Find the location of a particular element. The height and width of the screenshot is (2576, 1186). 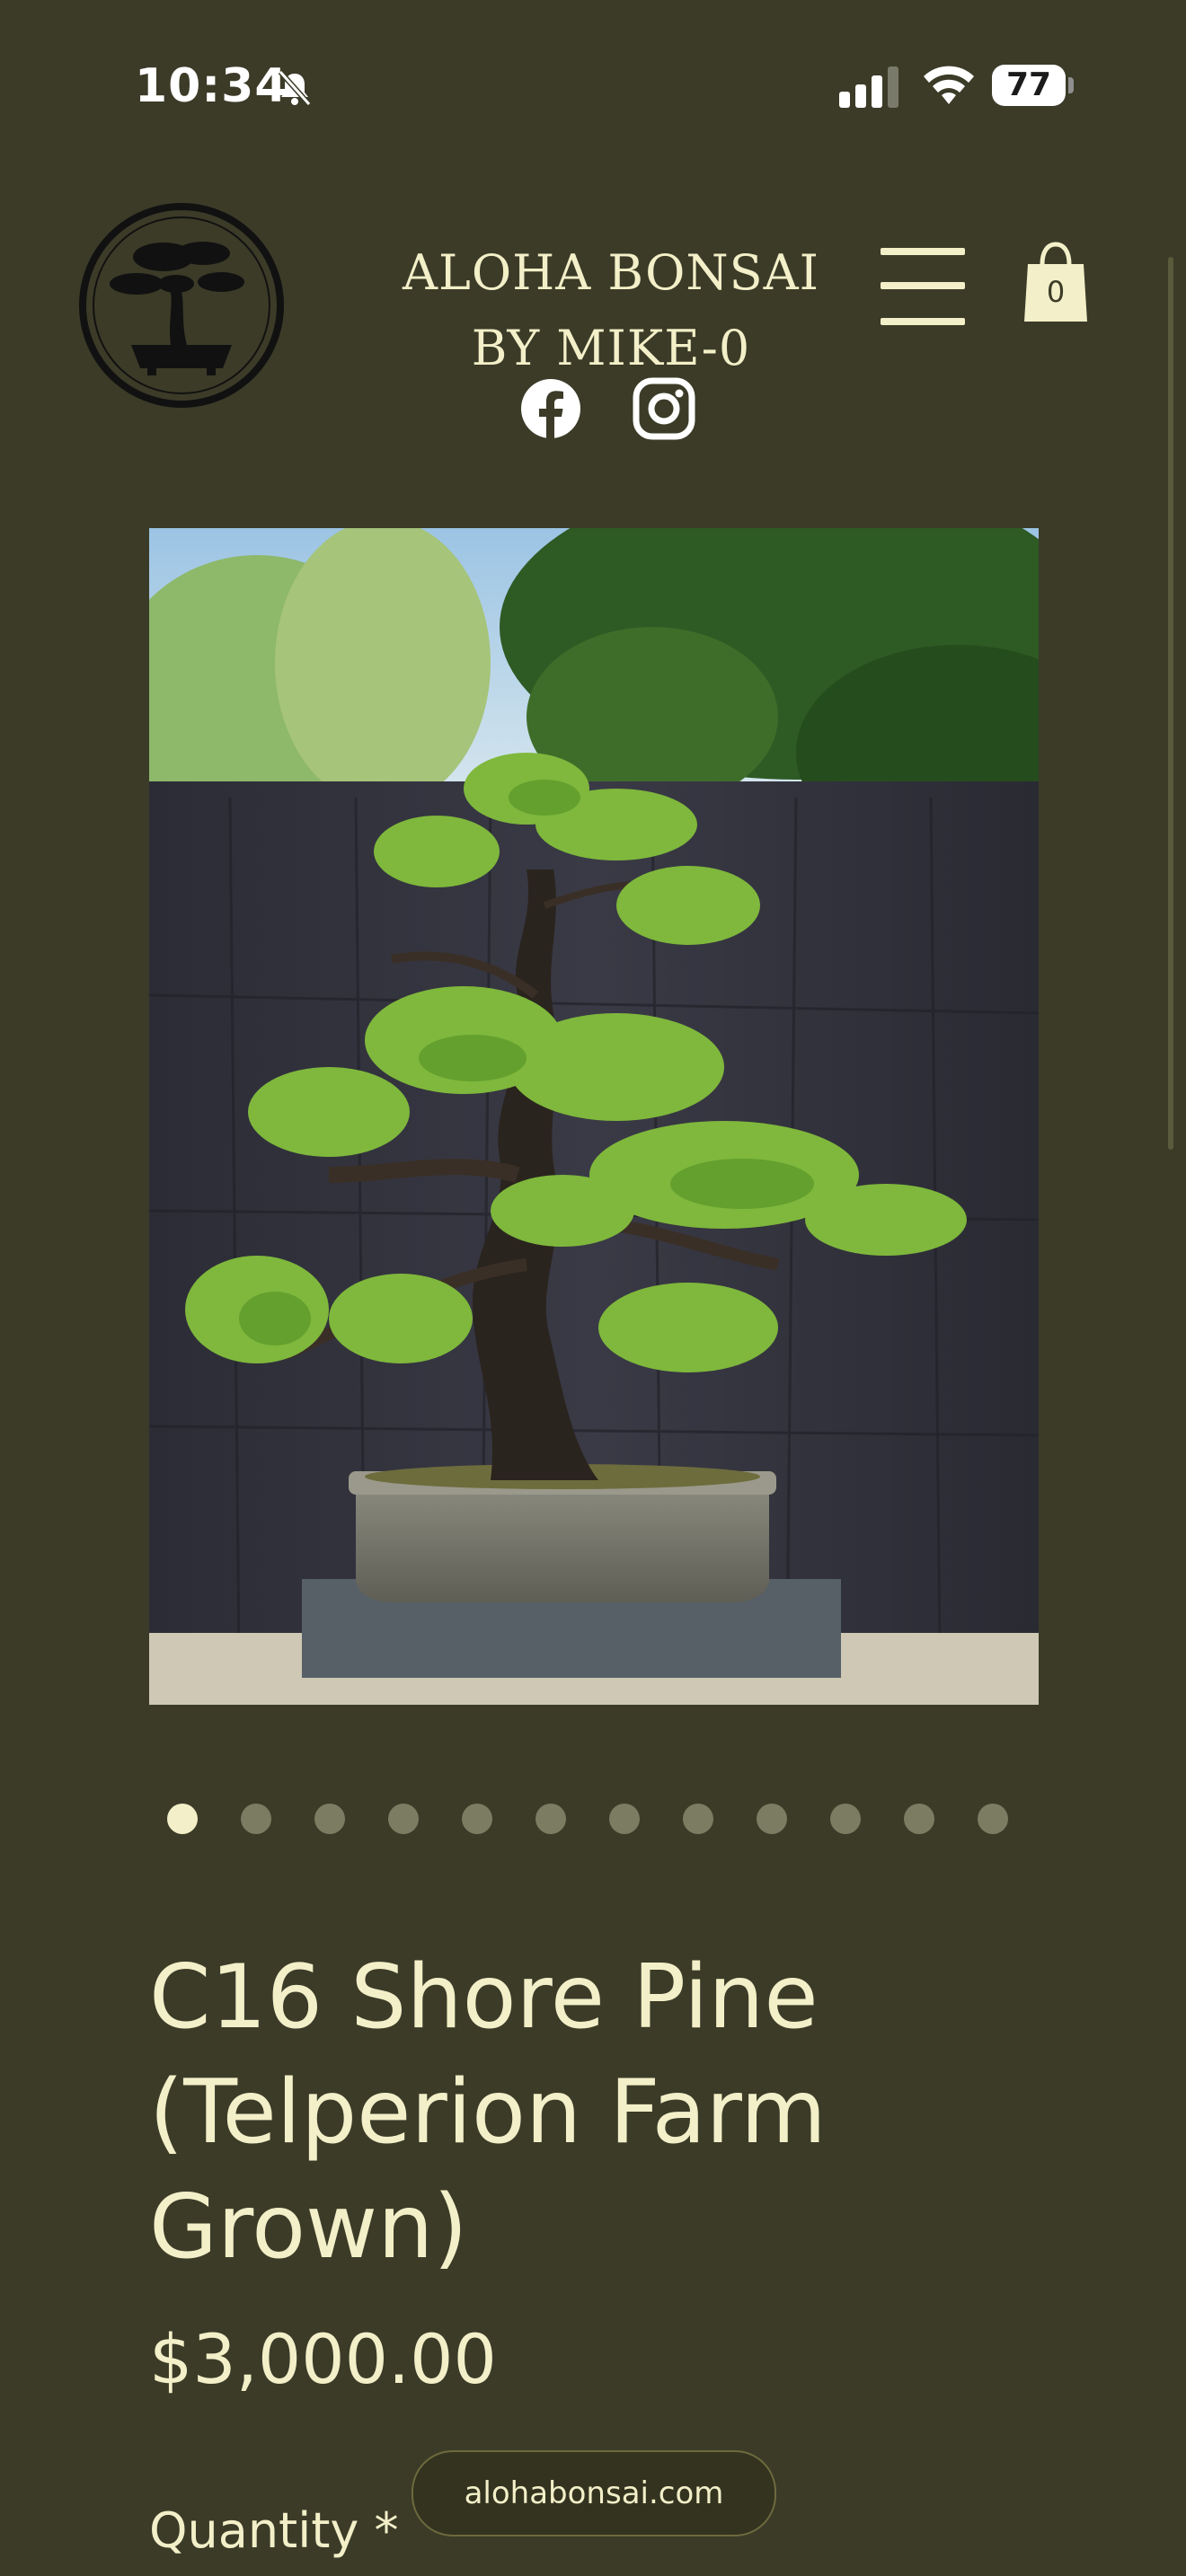

brand-line-2: BY MIKE-0 is located at coordinates (611, 348).